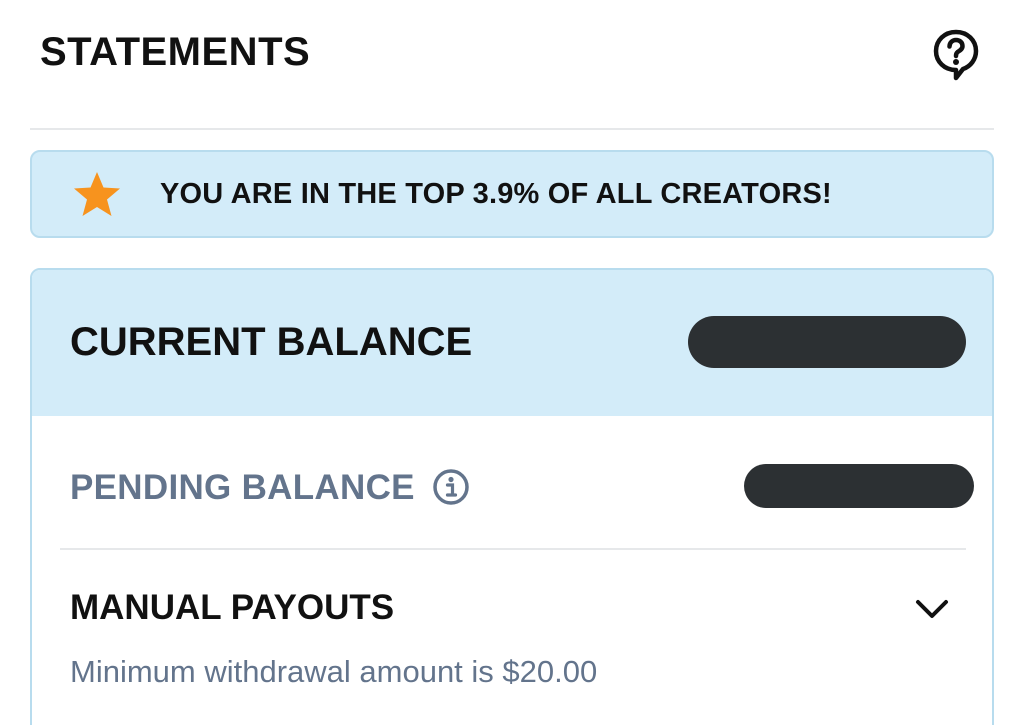 This screenshot has width=1024, height=725. Describe the element at coordinates (932, 609) in the screenshot. I see `chevron-down-icon` at that location.